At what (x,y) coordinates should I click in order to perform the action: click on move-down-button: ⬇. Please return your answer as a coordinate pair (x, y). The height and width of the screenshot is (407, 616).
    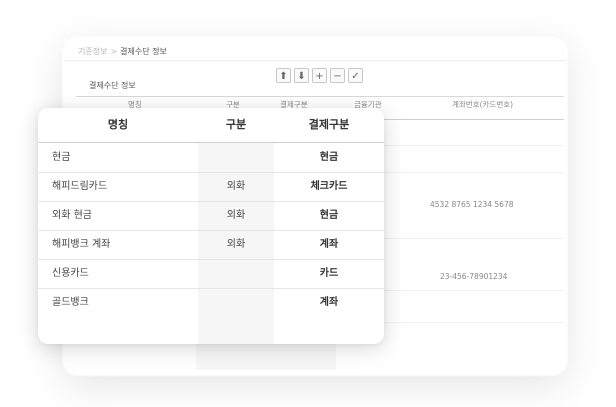
    Looking at the image, I should click on (301, 75).